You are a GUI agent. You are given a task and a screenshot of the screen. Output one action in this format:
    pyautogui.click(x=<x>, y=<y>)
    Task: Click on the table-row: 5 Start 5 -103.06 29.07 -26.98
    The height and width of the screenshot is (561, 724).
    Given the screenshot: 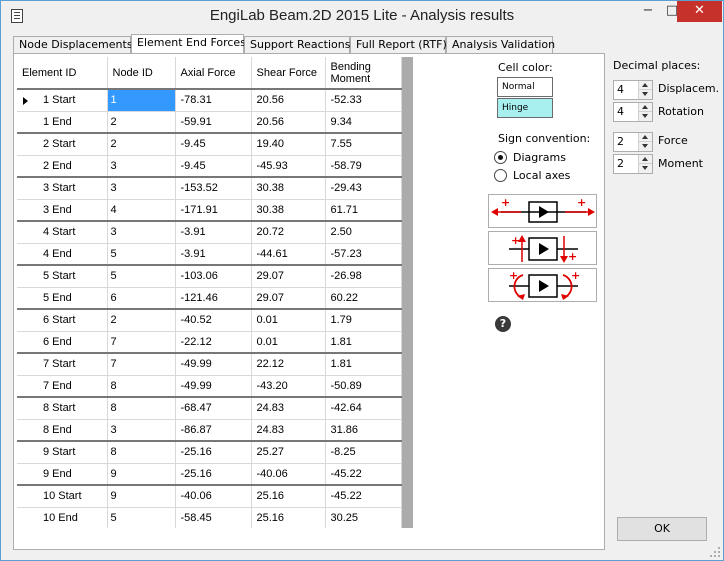 What is the action you would take?
    pyautogui.click(x=209, y=276)
    